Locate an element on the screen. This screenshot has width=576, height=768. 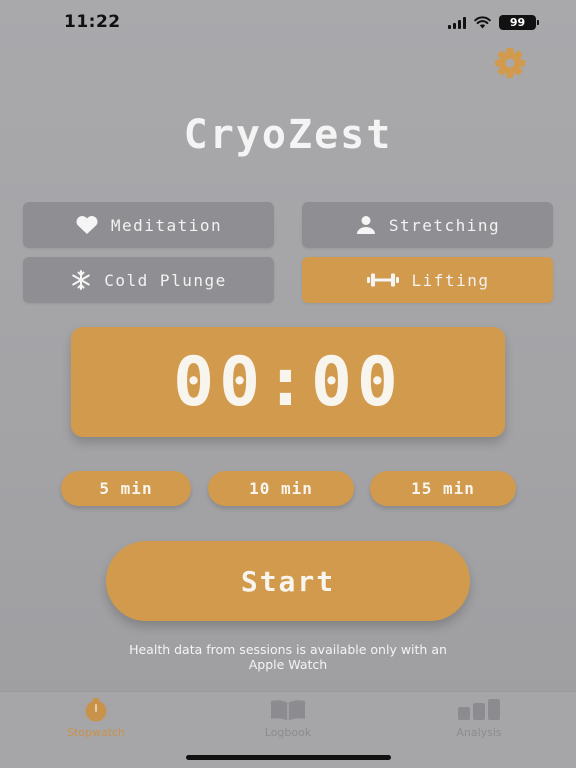
tab-label: Logbook is located at coordinates (288, 732).